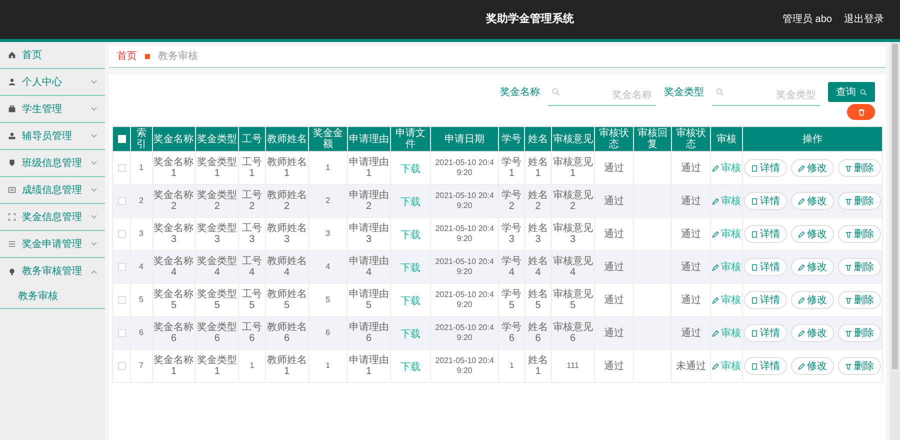  Describe the element at coordinates (286, 333) in the screenshot. I see `table-cell: 教师姓名6` at that location.